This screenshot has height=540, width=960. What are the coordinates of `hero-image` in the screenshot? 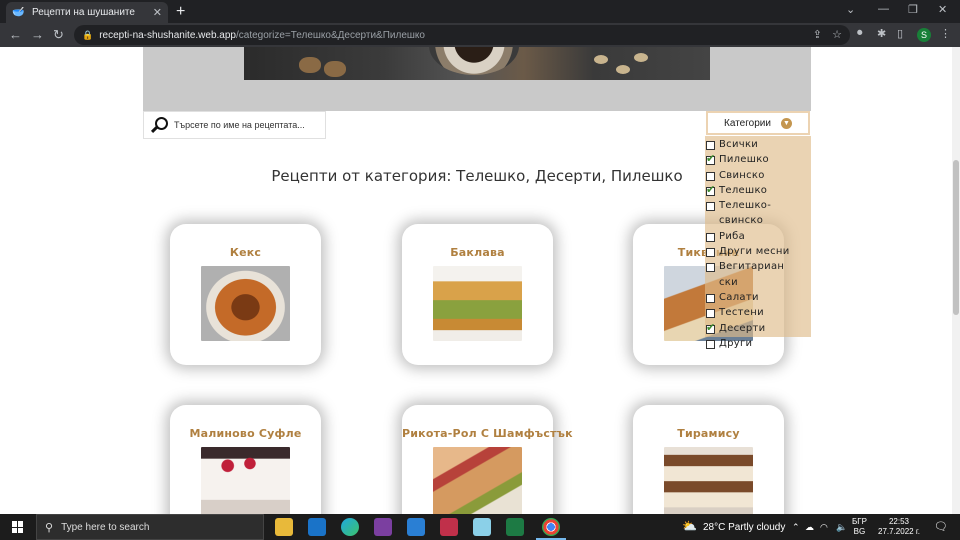 It's located at (477, 63).